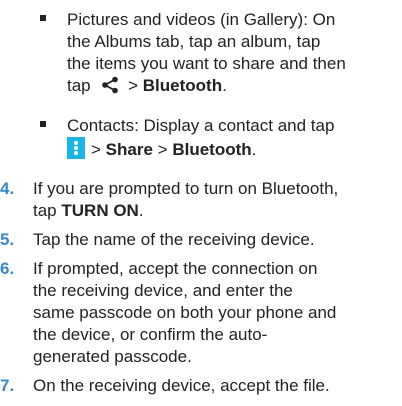 This screenshot has width=402, height=406. What do you see at coordinates (7, 239) in the screenshot?
I see `step-number: 5.` at bounding box center [7, 239].